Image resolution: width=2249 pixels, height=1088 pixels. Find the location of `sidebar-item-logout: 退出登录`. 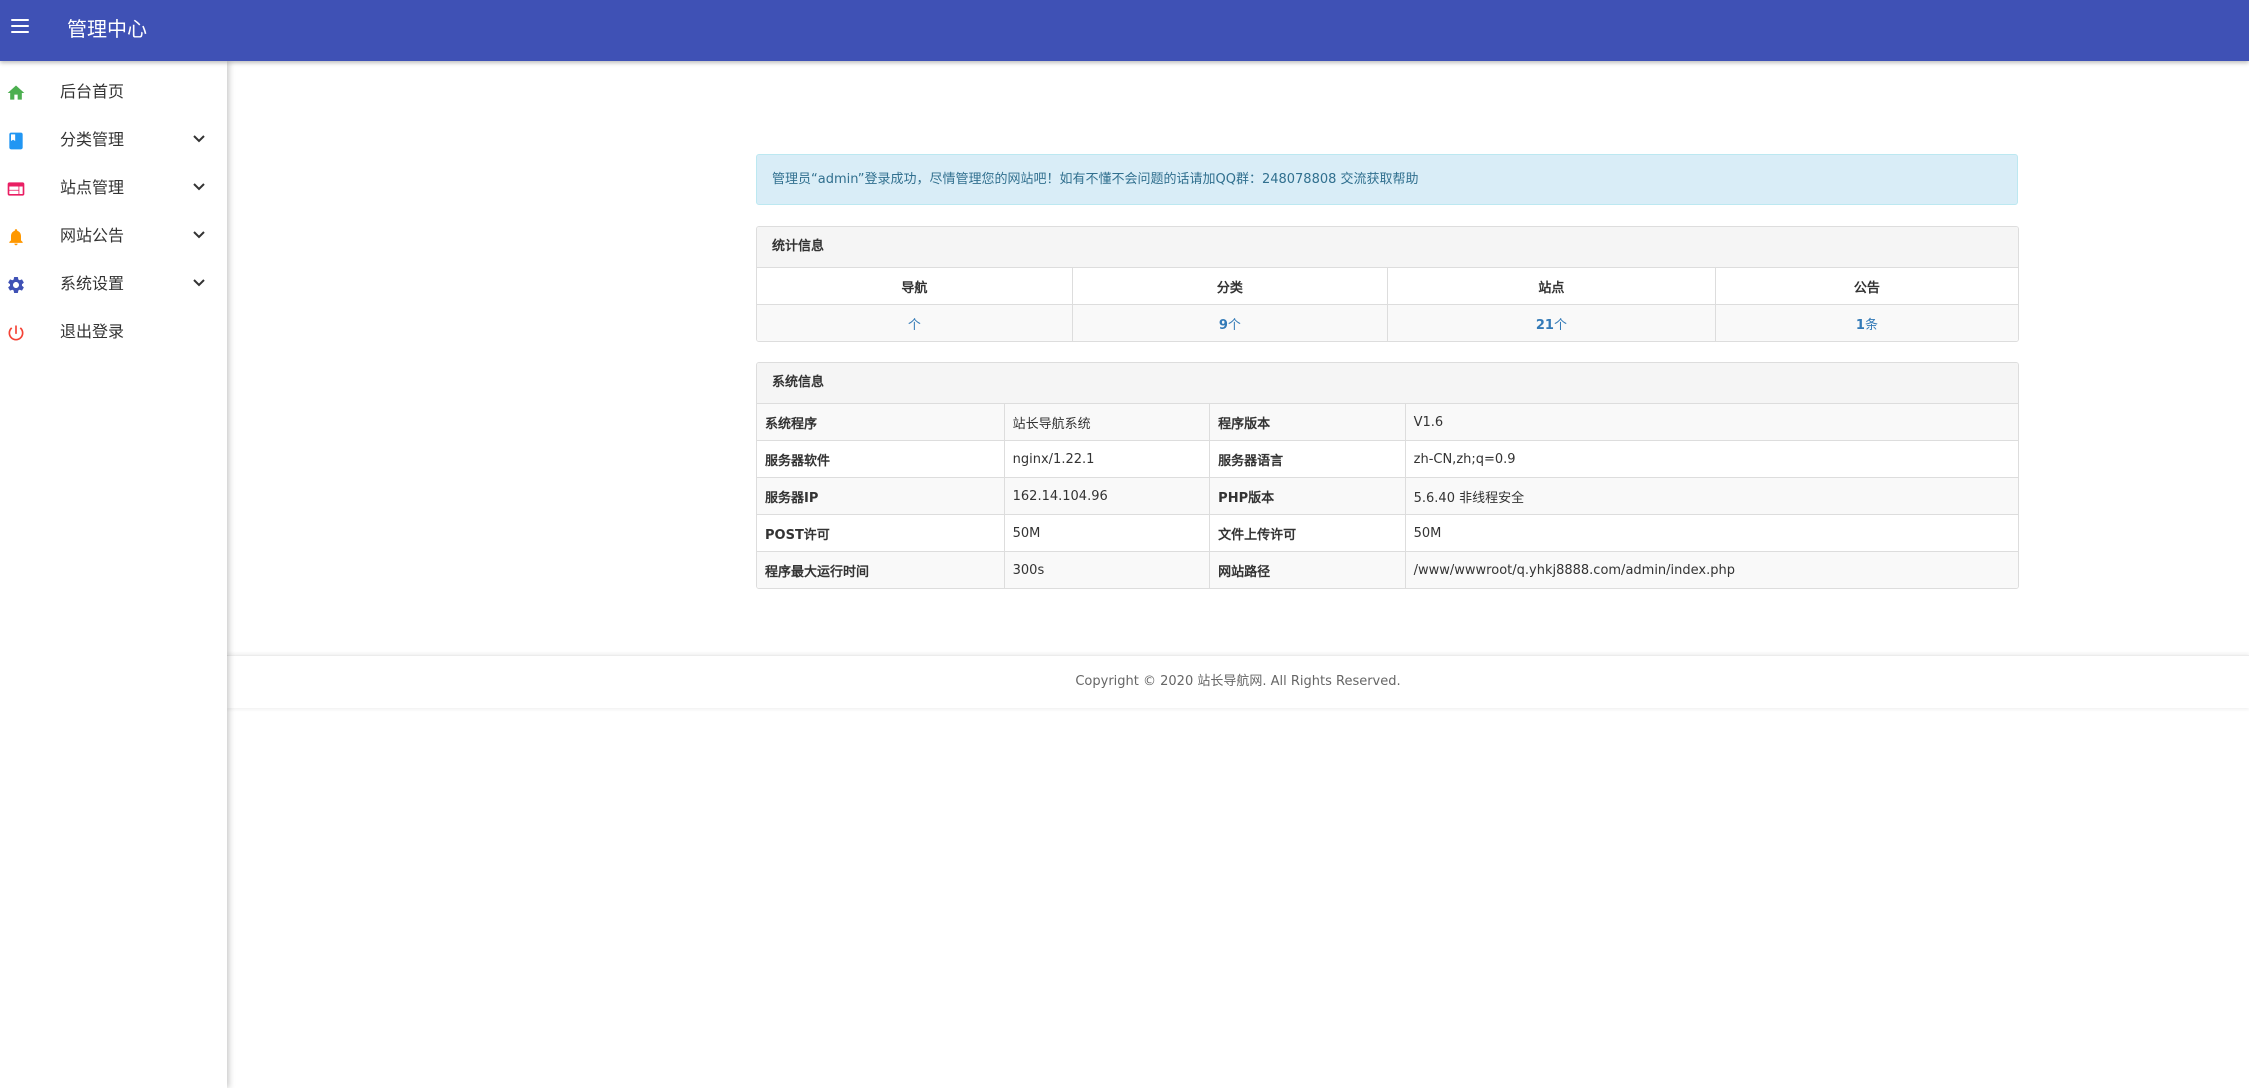

sidebar-item-logout: 退出登录 is located at coordinates (113, 332).